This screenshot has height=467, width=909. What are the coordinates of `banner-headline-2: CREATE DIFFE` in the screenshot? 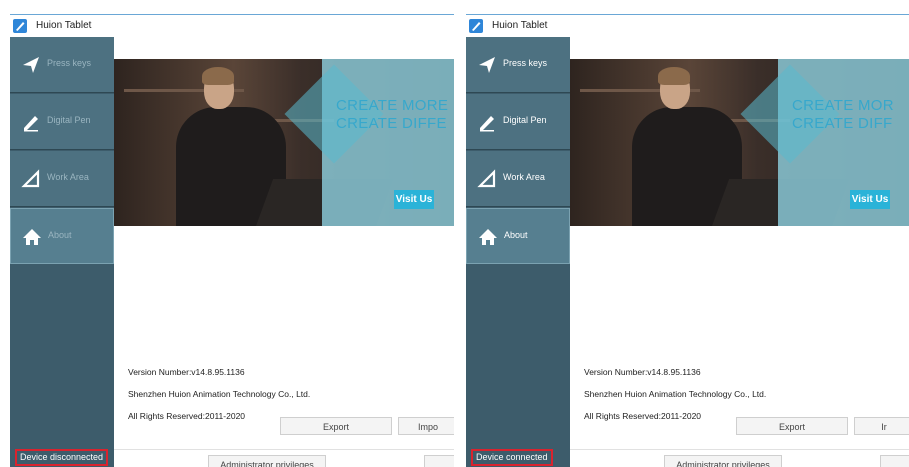 It's located at (391, 123).